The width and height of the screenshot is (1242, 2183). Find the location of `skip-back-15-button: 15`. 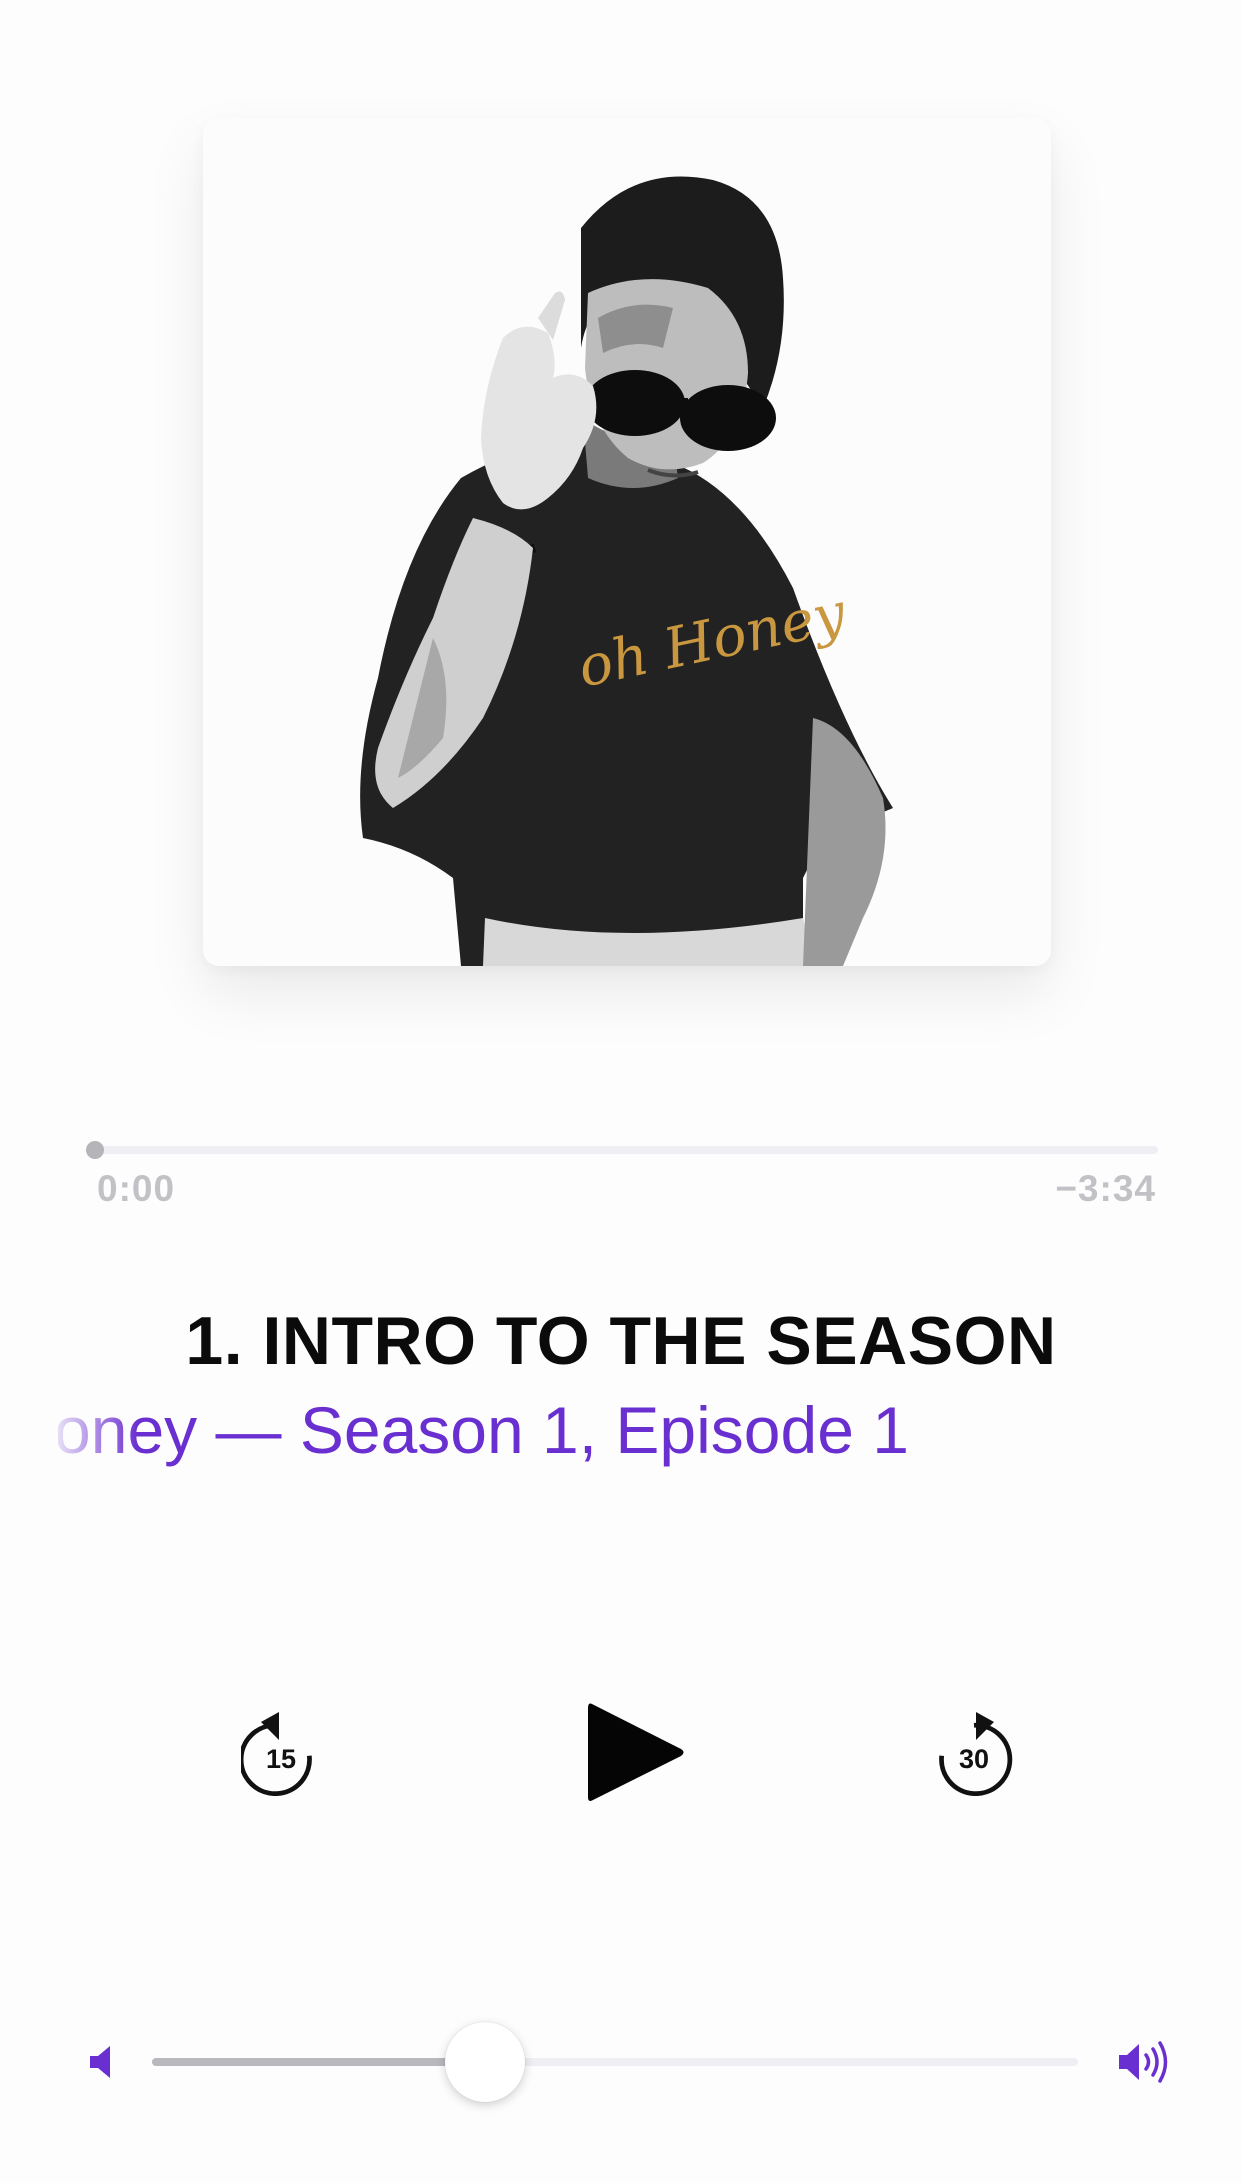

skip-back-15-button: 15 is located at coordinates (281, 1751).